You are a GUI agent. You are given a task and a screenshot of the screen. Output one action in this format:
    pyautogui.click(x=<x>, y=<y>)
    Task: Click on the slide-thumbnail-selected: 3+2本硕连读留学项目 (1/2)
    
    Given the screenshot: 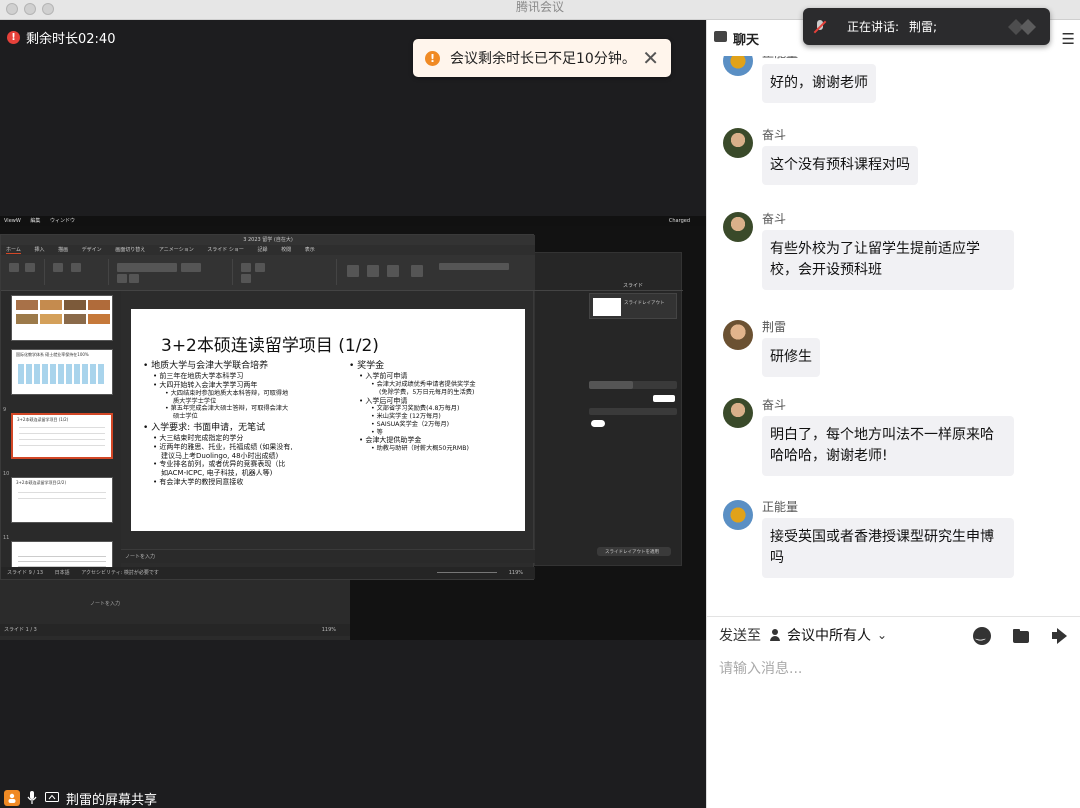 What is the action you would take?
    pyautogui.click(x=62, y=436)
    